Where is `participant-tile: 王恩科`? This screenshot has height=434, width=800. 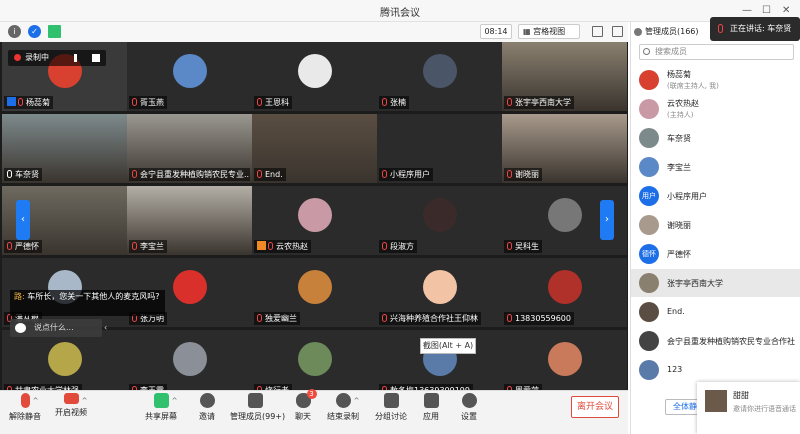 participant-tile: 王恩科 is located at coordinates (314, 76).